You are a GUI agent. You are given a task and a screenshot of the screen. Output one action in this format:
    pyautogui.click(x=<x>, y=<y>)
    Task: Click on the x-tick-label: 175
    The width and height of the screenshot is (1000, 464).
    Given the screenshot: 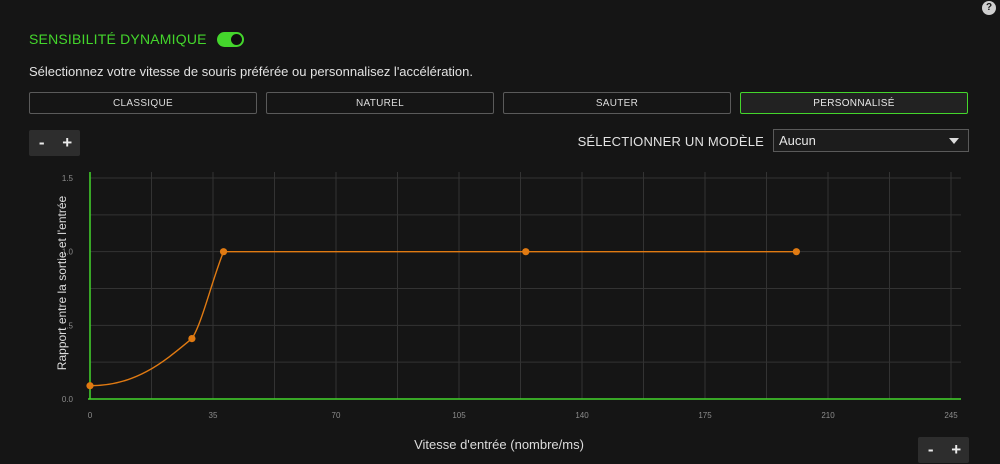 What is the action you would take?
    pyautogui.click(x=705, y=415)
    